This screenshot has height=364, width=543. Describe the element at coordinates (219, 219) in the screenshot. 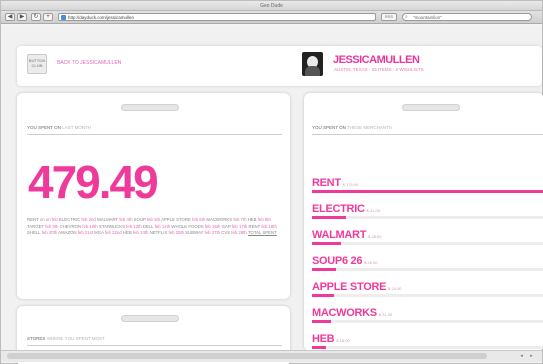

I see `breakdown-merchant: MACWORKS` at that location.